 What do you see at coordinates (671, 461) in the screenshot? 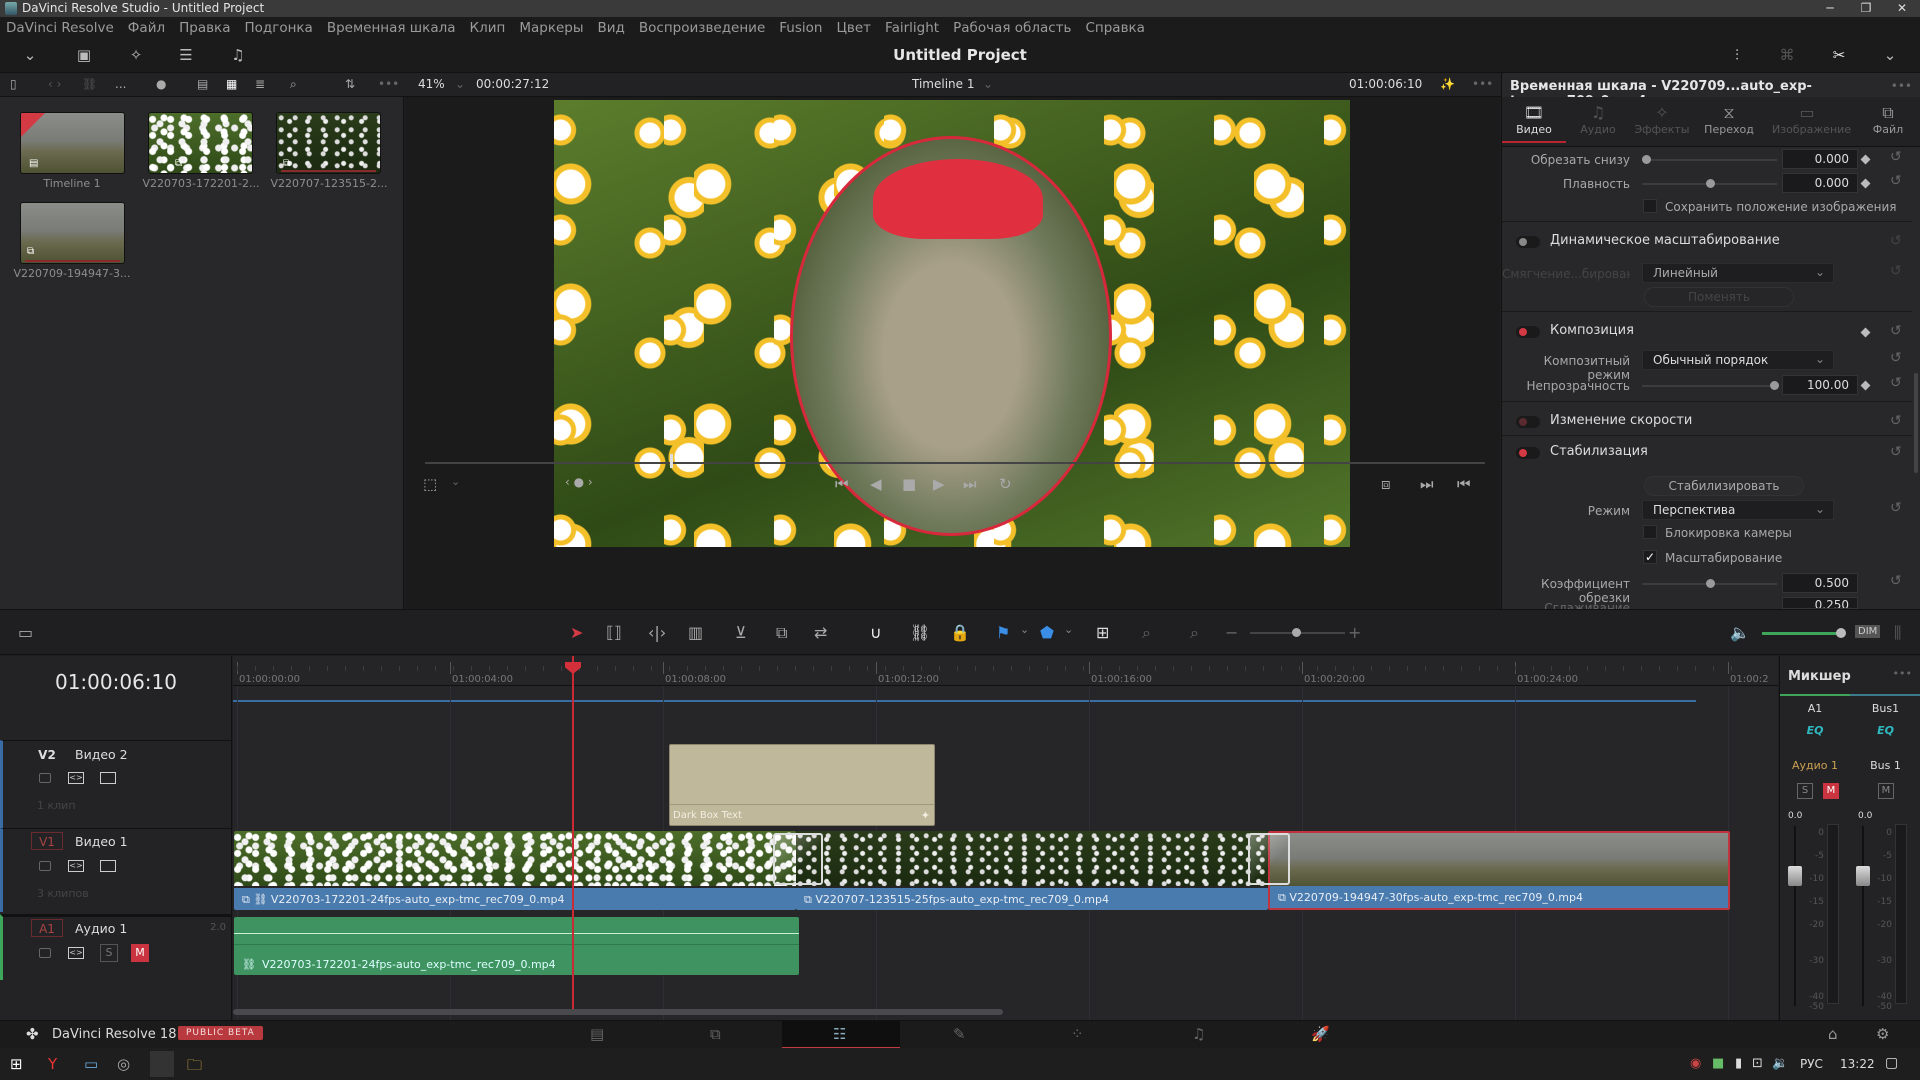
I see `scrubber-playhead` at bounding box center [671, 461].